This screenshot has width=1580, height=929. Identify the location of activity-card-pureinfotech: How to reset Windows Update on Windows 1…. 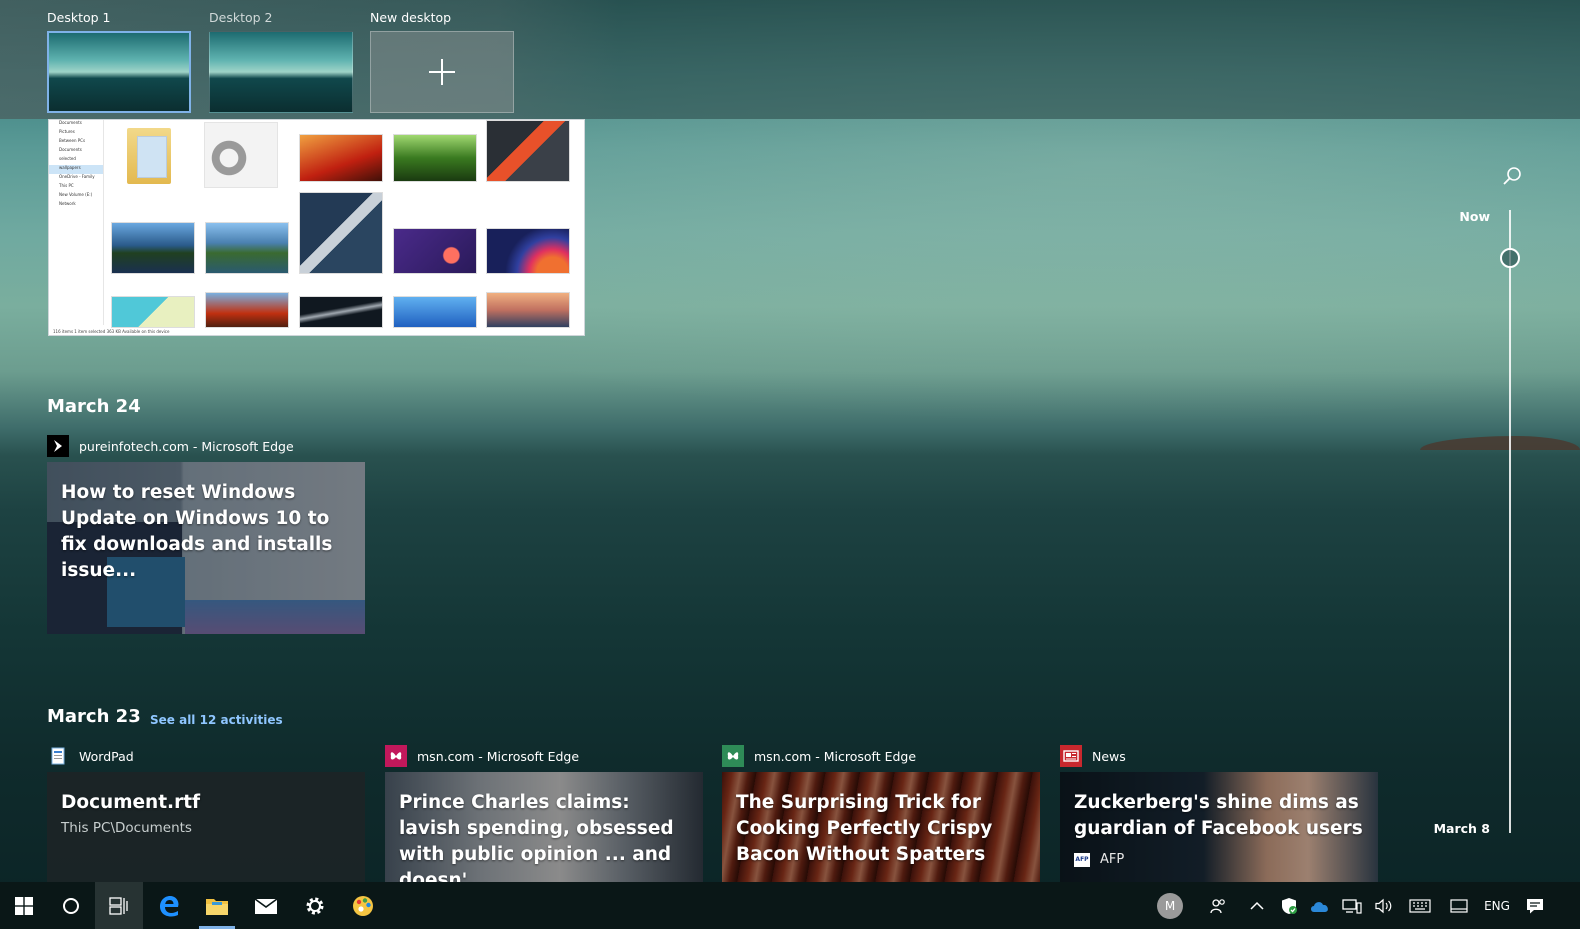
(206, 548).